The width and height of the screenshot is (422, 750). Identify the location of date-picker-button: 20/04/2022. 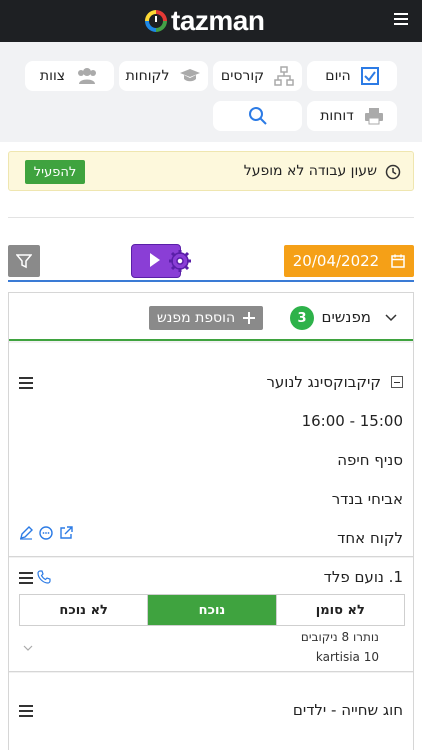
(349, 261).